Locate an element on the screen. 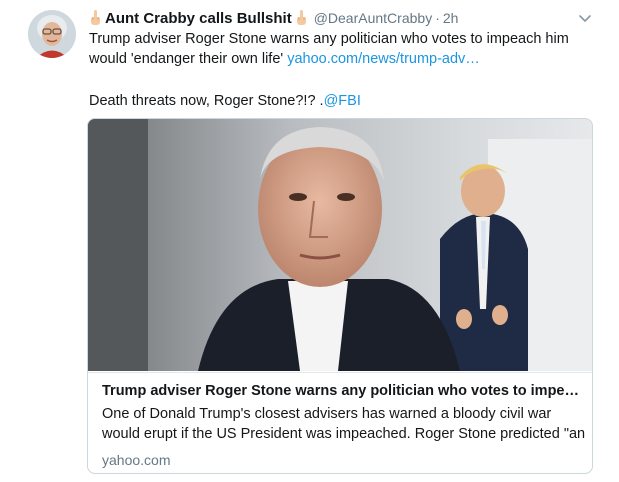 Image resolution: width=619 pixels, height=482 pixels. tweet-text-segment: Death threats now, Roger Stone?!? . is located at coordinates (206, 101).